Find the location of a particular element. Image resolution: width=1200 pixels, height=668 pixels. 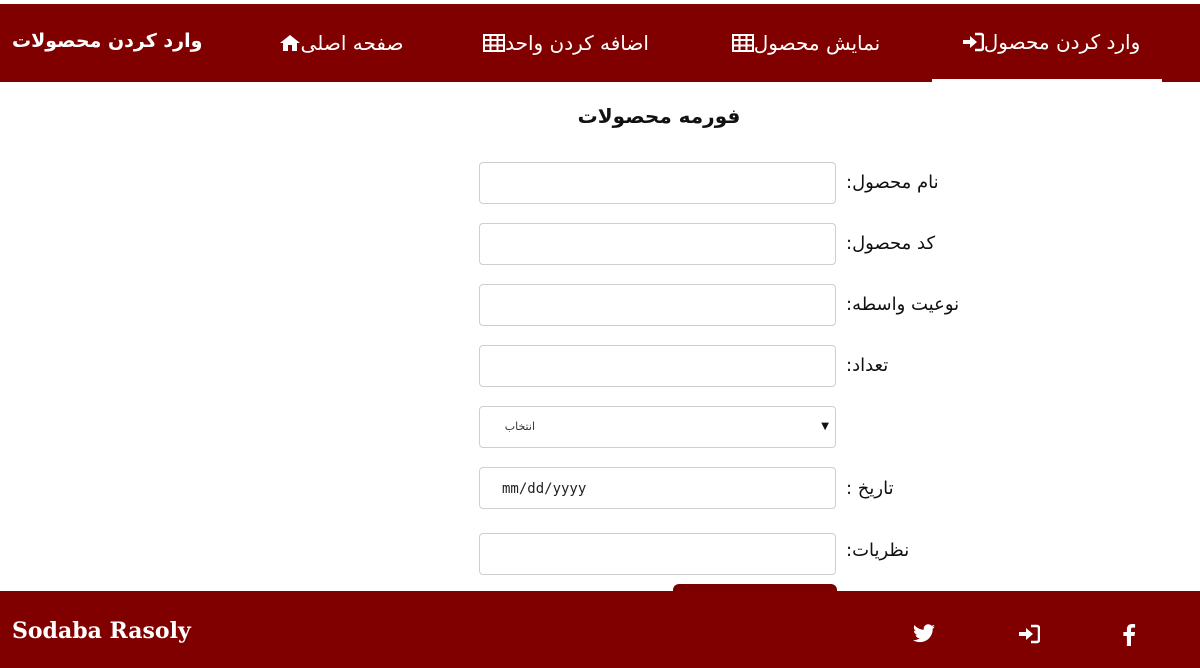

product-code-label: کد محصول: is located at coordinates (891, 243).